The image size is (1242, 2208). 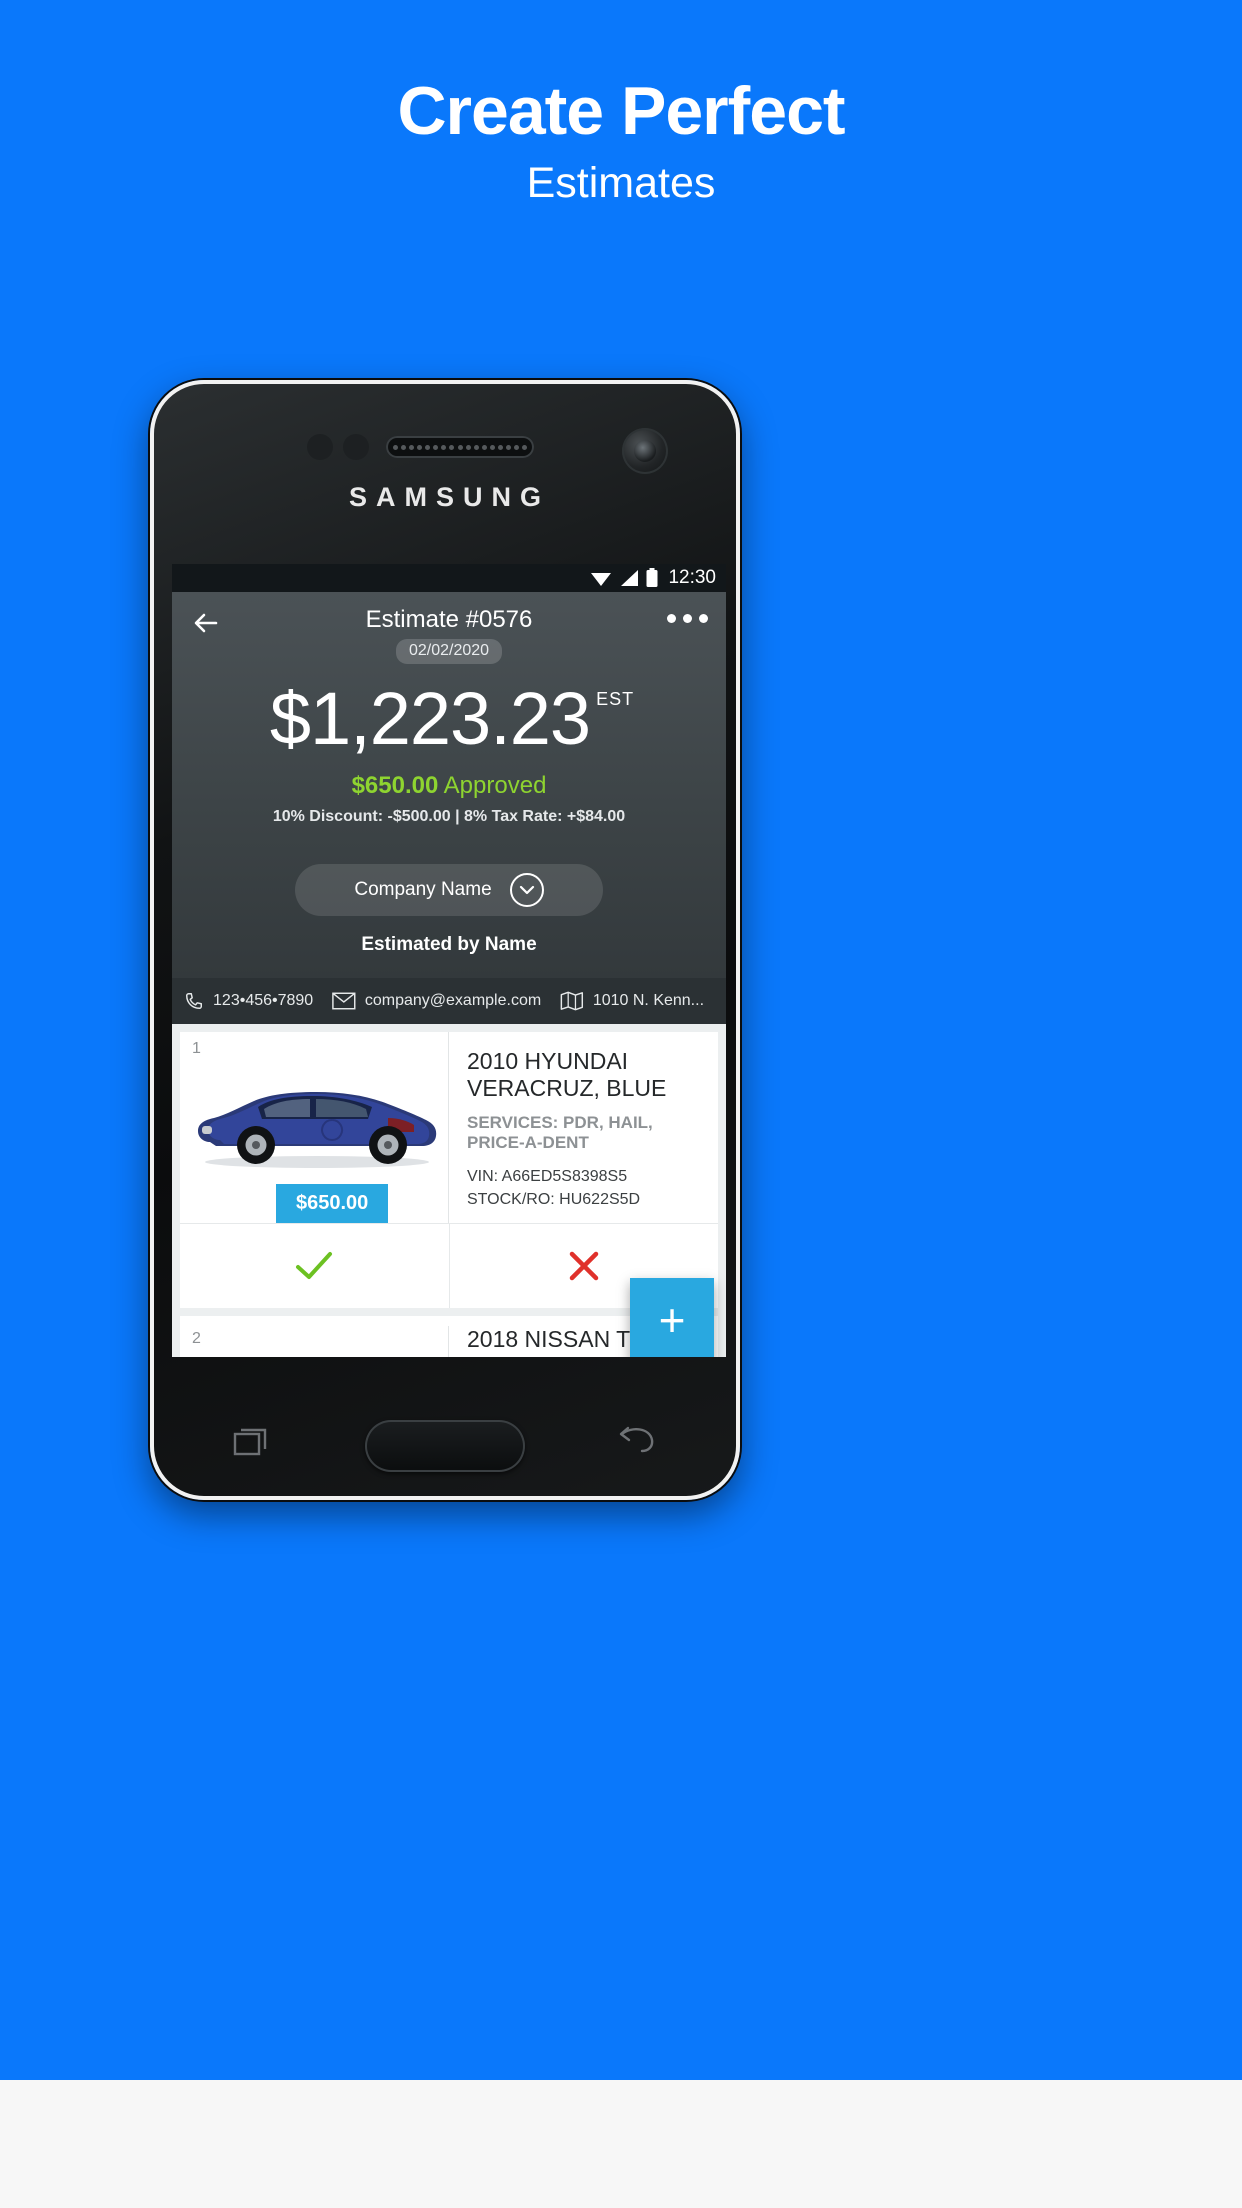 What do you see at coordinates (687, 618) in the screenshot?
I see `more-options-icon` at bounding box center [687, 618].